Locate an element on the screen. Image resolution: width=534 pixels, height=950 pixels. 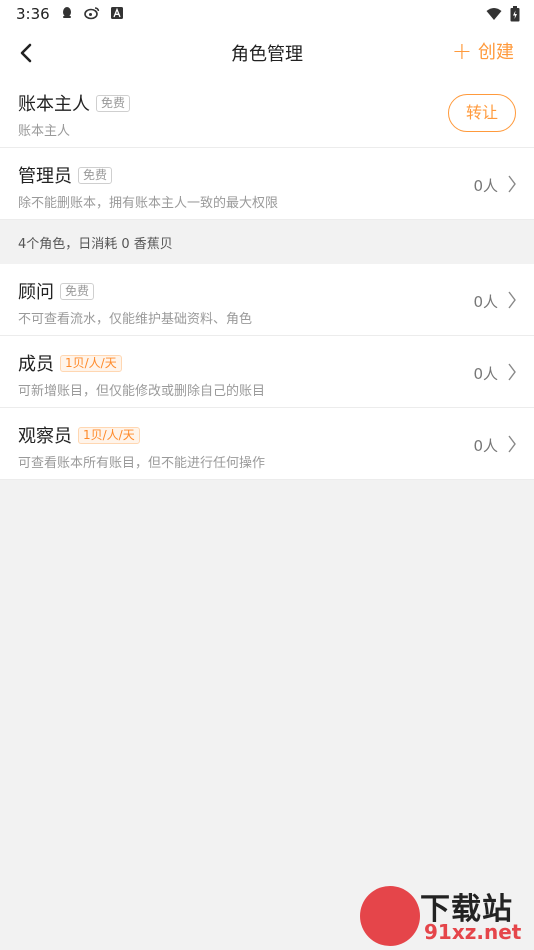
status-left-icons is located at coordinates (92, 13).